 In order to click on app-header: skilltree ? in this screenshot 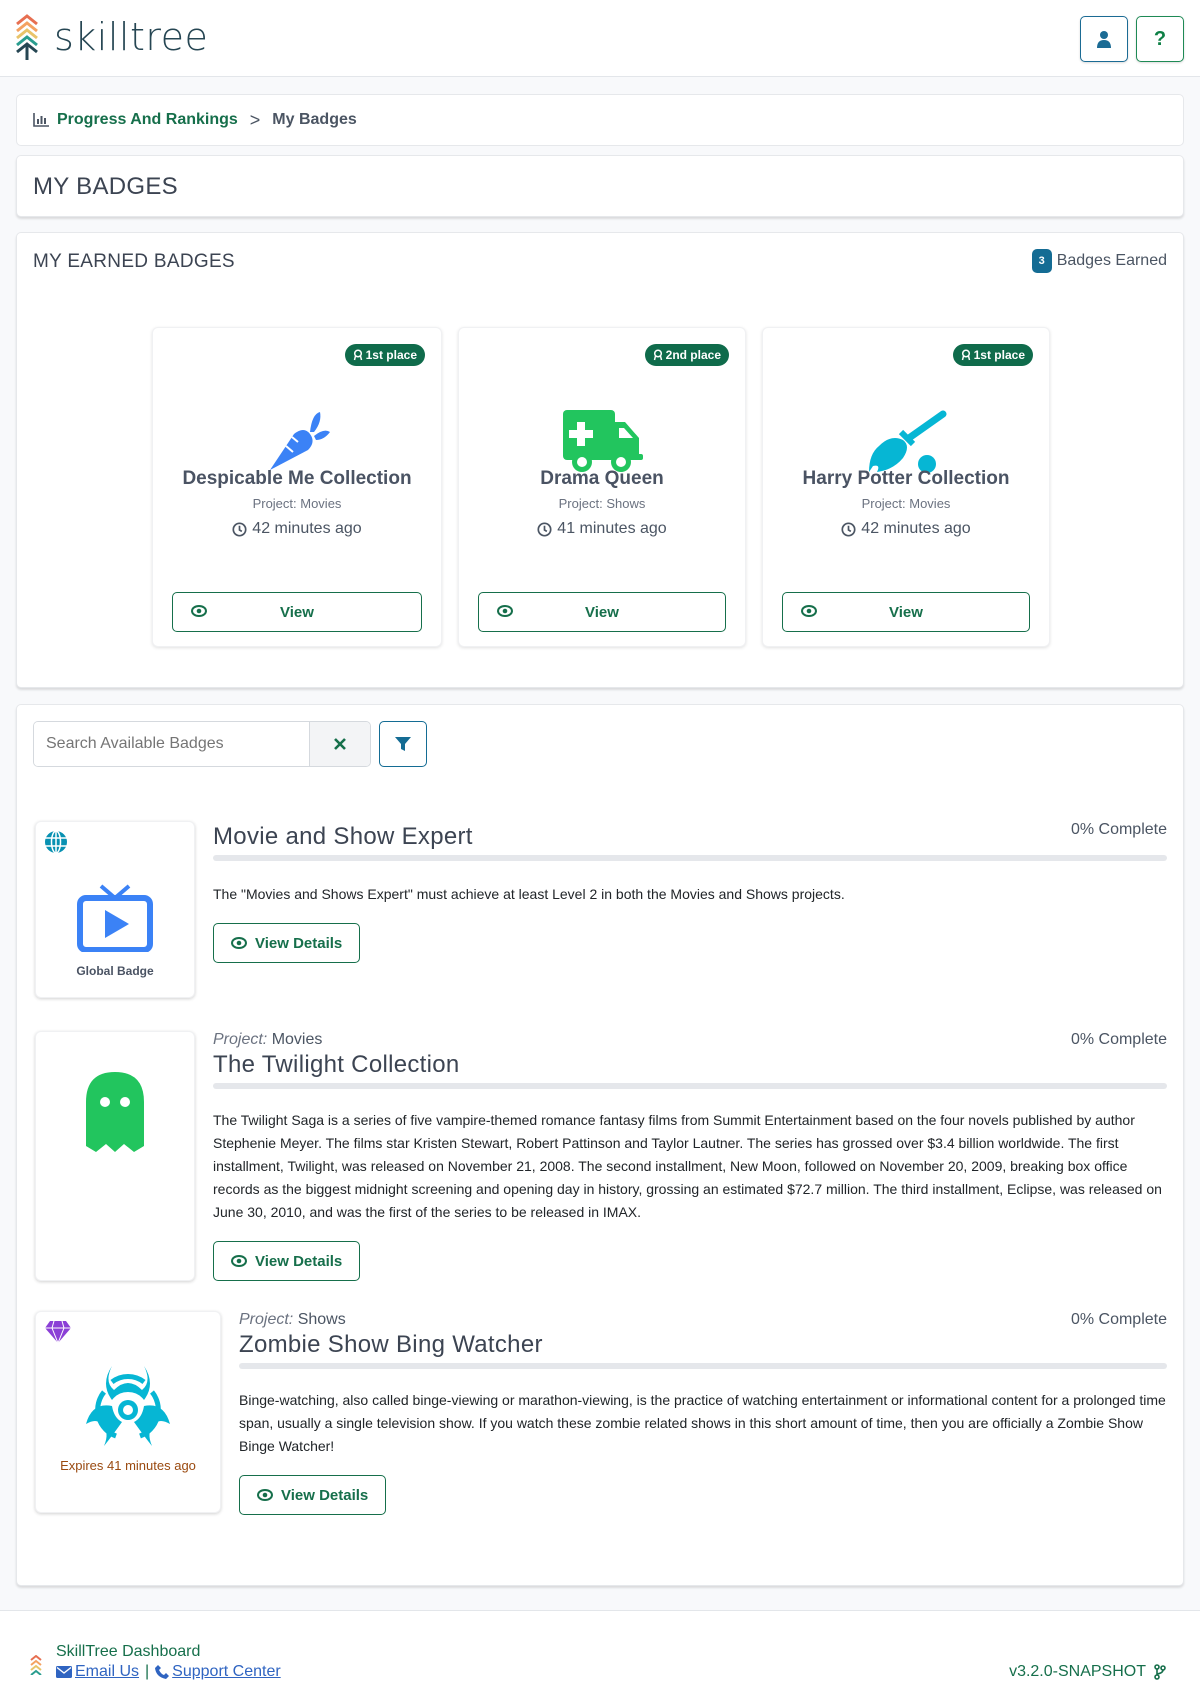, I will do `click(600, 38)`.